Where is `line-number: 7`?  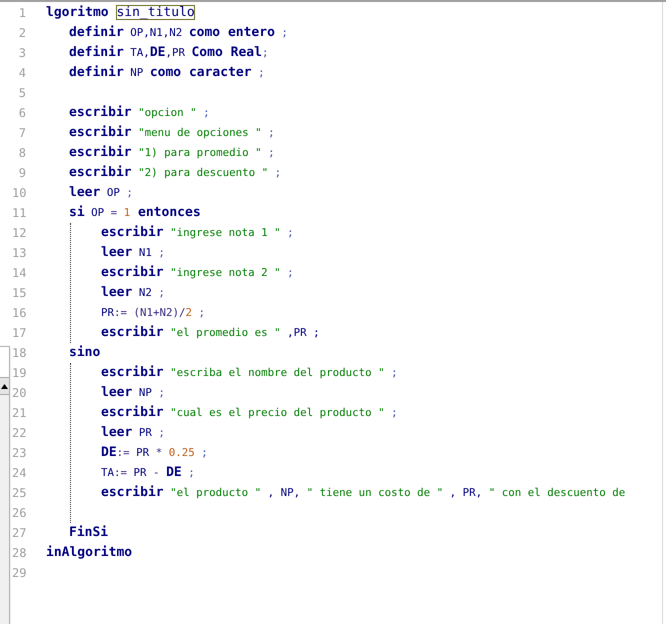
line-number: 7 is located at coordinates (22, 133).